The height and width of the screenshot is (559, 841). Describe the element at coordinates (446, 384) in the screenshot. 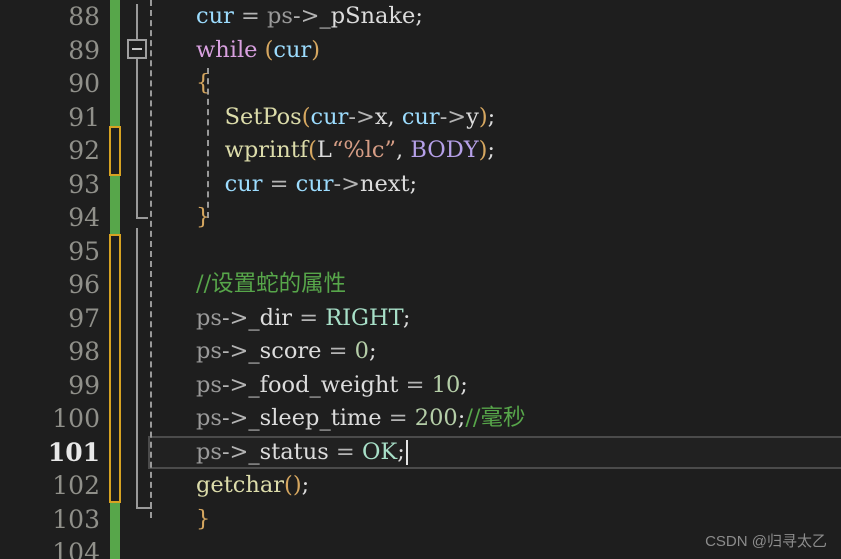

I see `token-num: 10` at that location.